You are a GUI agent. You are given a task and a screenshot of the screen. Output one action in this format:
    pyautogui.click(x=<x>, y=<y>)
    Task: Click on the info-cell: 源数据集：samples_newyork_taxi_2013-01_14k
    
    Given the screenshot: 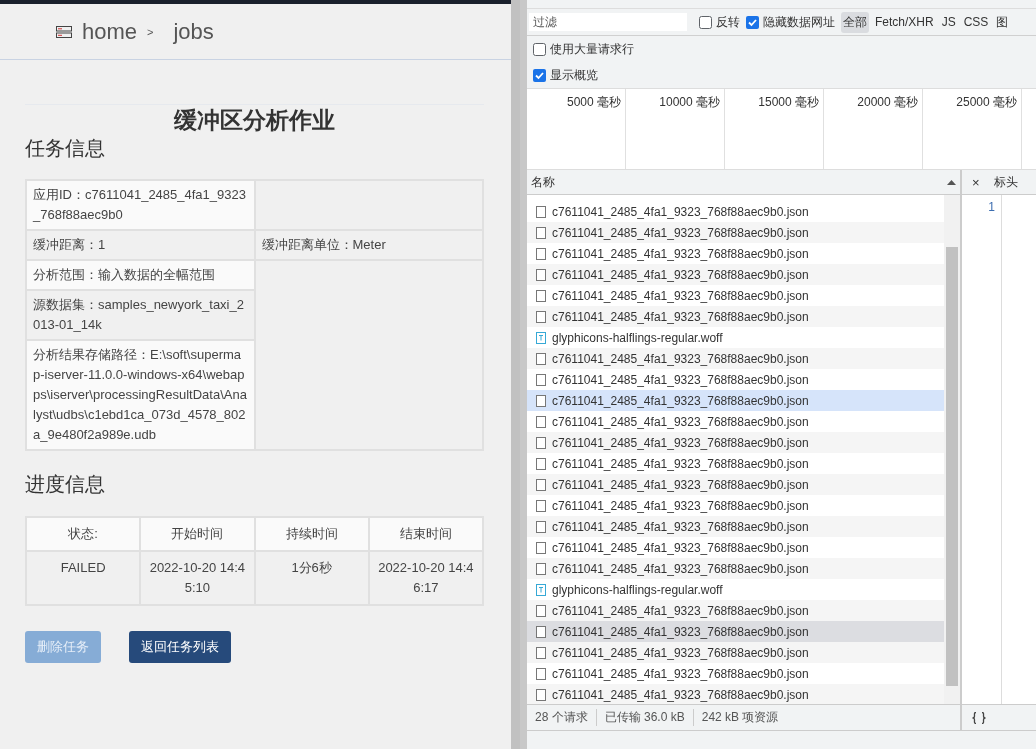 What is the action you would take?
    pyautogui.click(x=140, y=315)
    